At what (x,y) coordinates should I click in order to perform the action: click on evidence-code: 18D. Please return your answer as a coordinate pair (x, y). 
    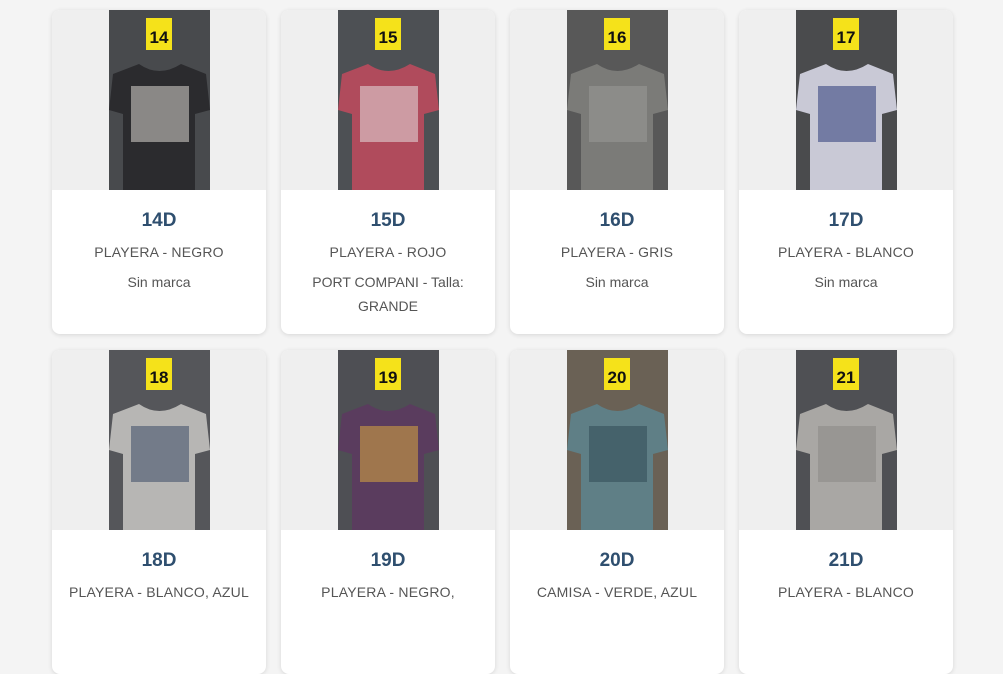
    Looking at the image, I should click on (159, 560).